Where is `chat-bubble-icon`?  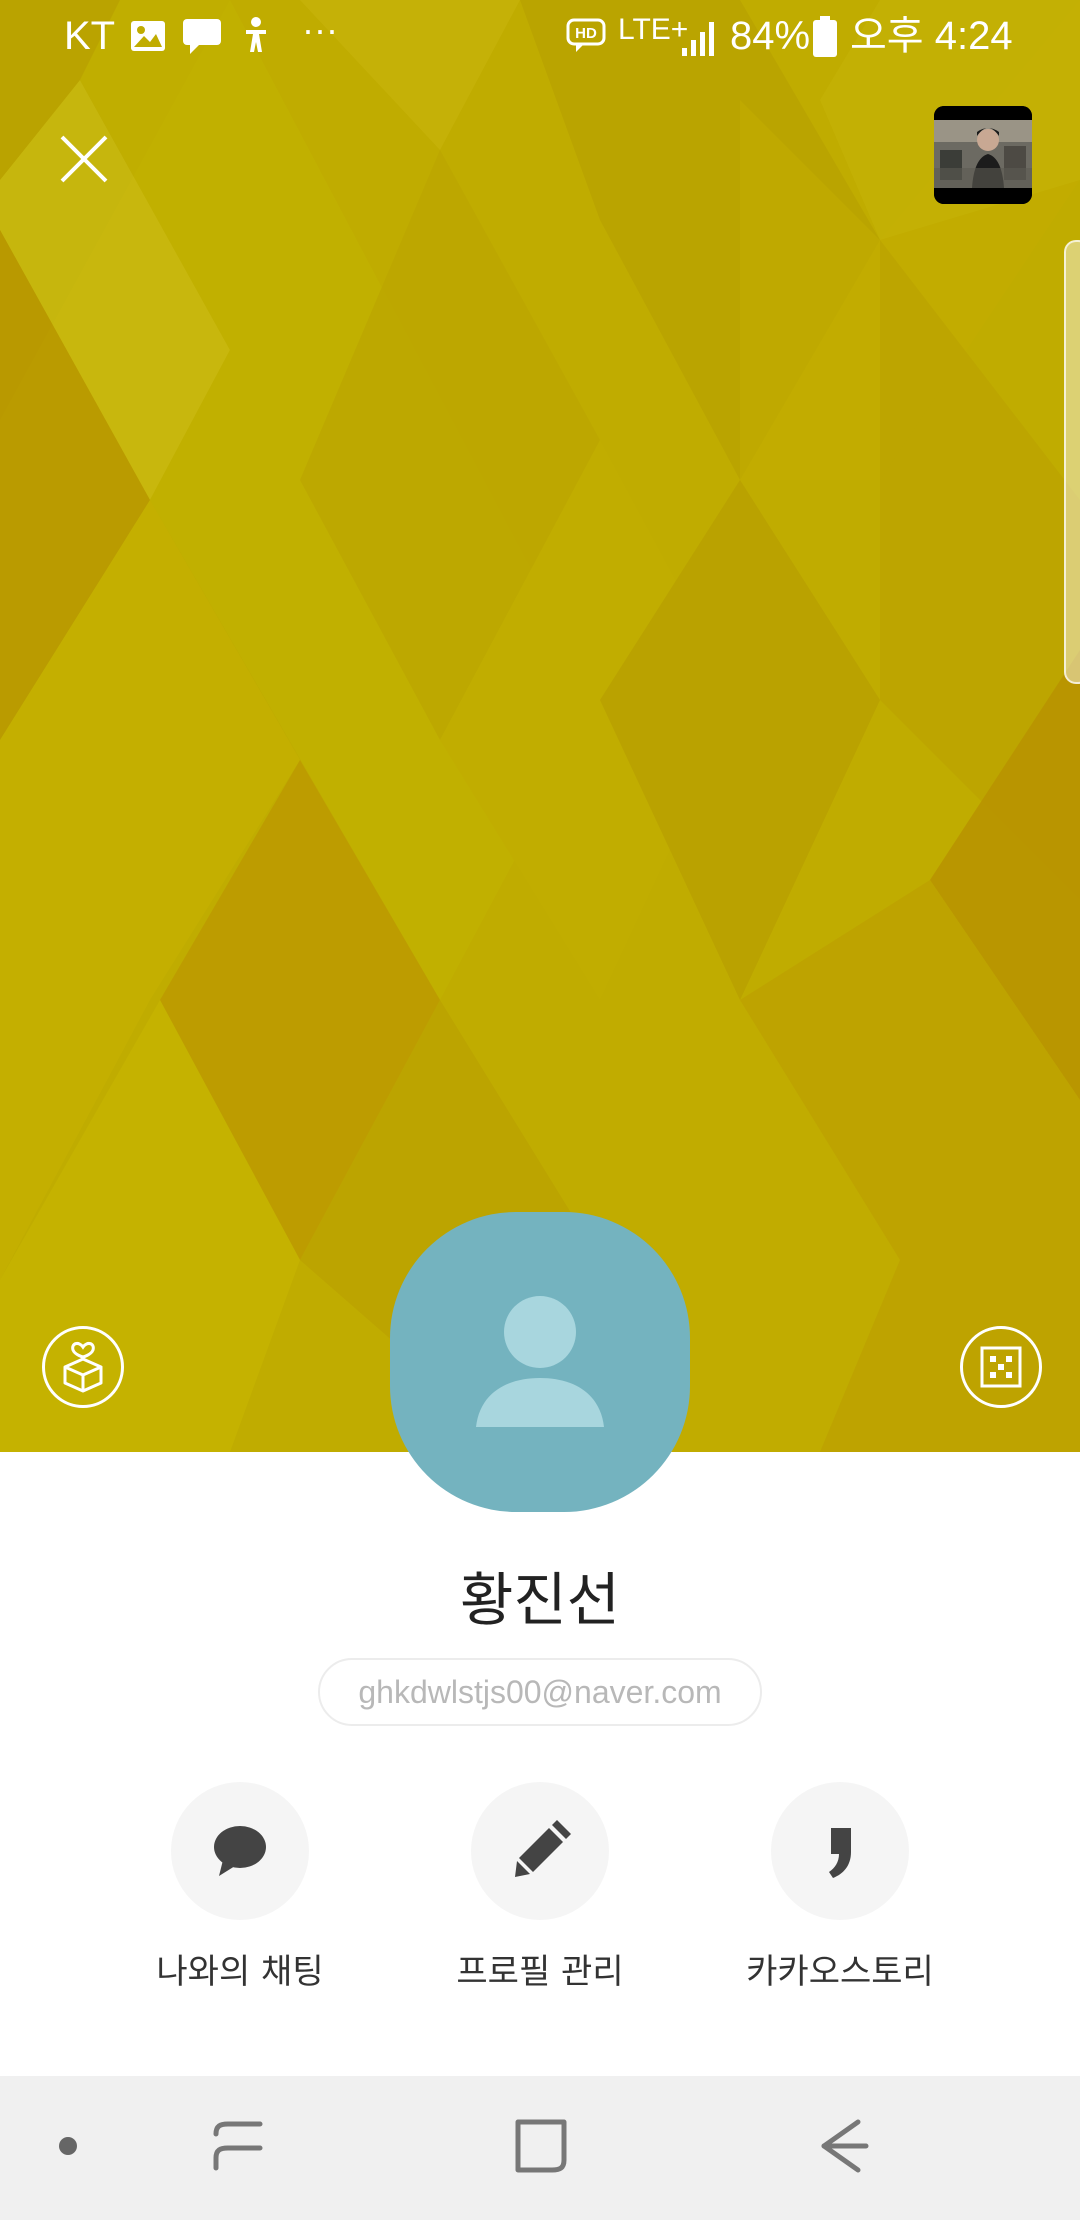
chat-bubble-icon is located at coordinates (240, 1851).